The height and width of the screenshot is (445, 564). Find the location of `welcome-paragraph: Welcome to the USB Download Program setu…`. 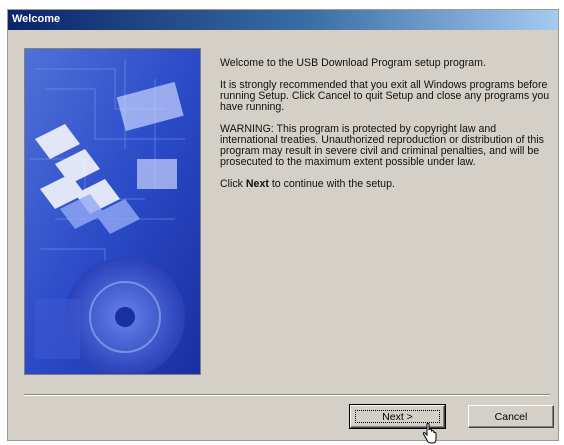

welcome-paragraph: Welcome to the USB Download Program setu… is located at coordinates (353, 63).